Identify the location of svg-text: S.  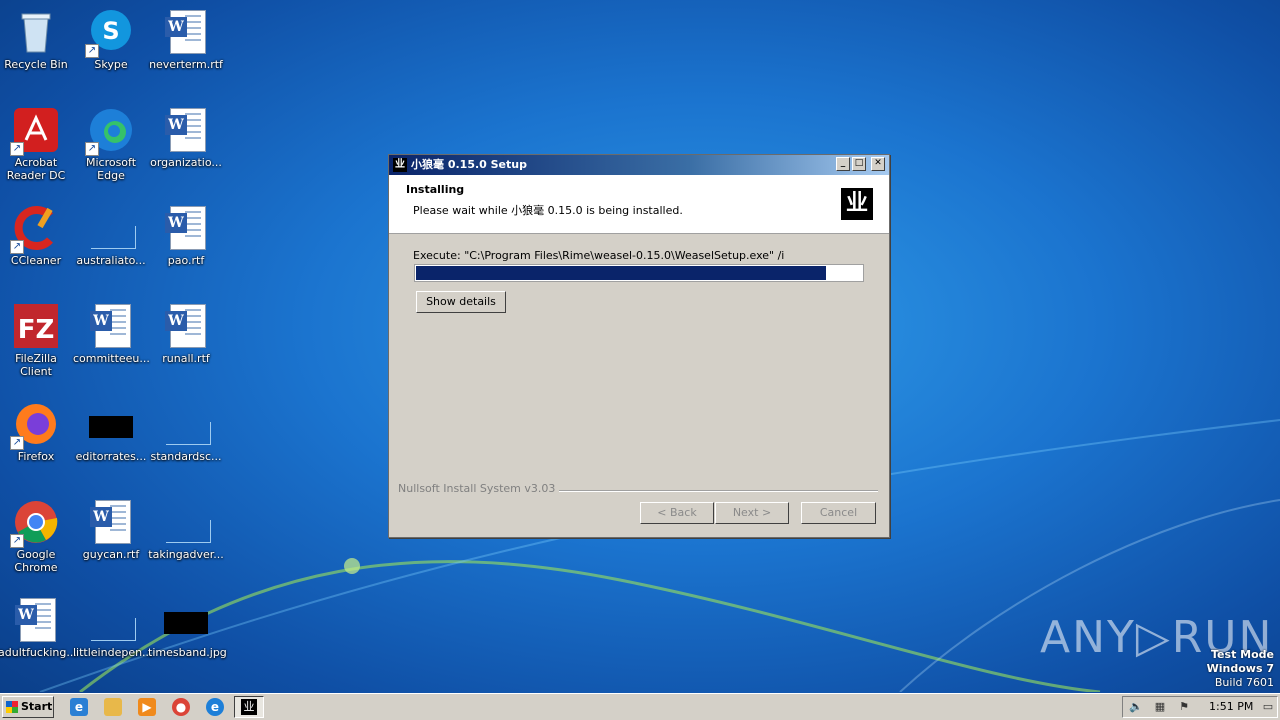
(110, 31).